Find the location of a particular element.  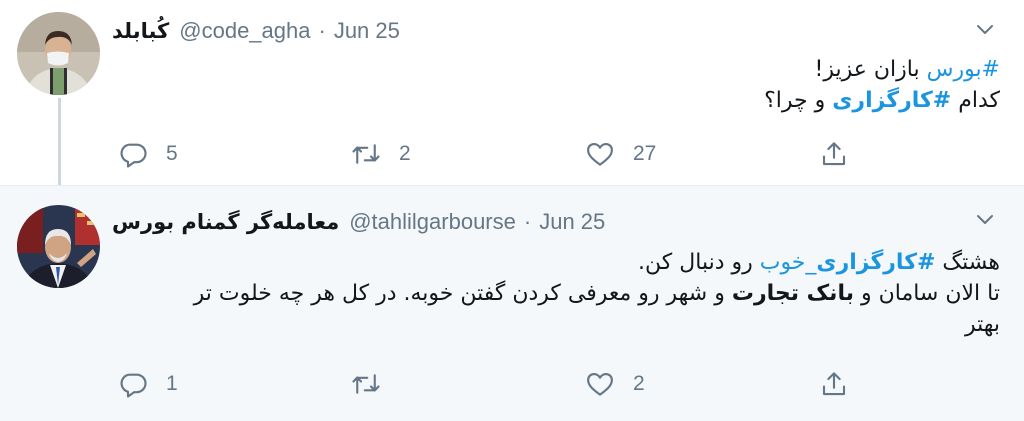

hashtag: #کارگزاری is located at coordinates (891, 100).